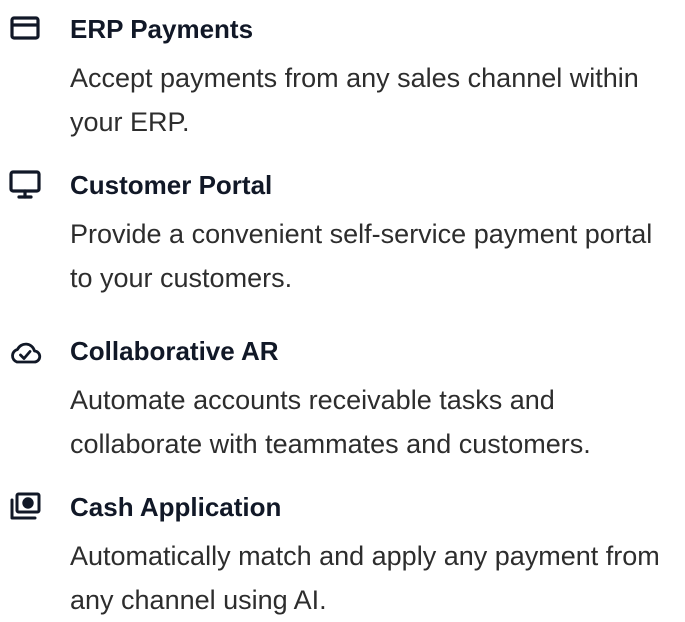  I want to click on feature-title: Collaborative AR, so click(174, 351).